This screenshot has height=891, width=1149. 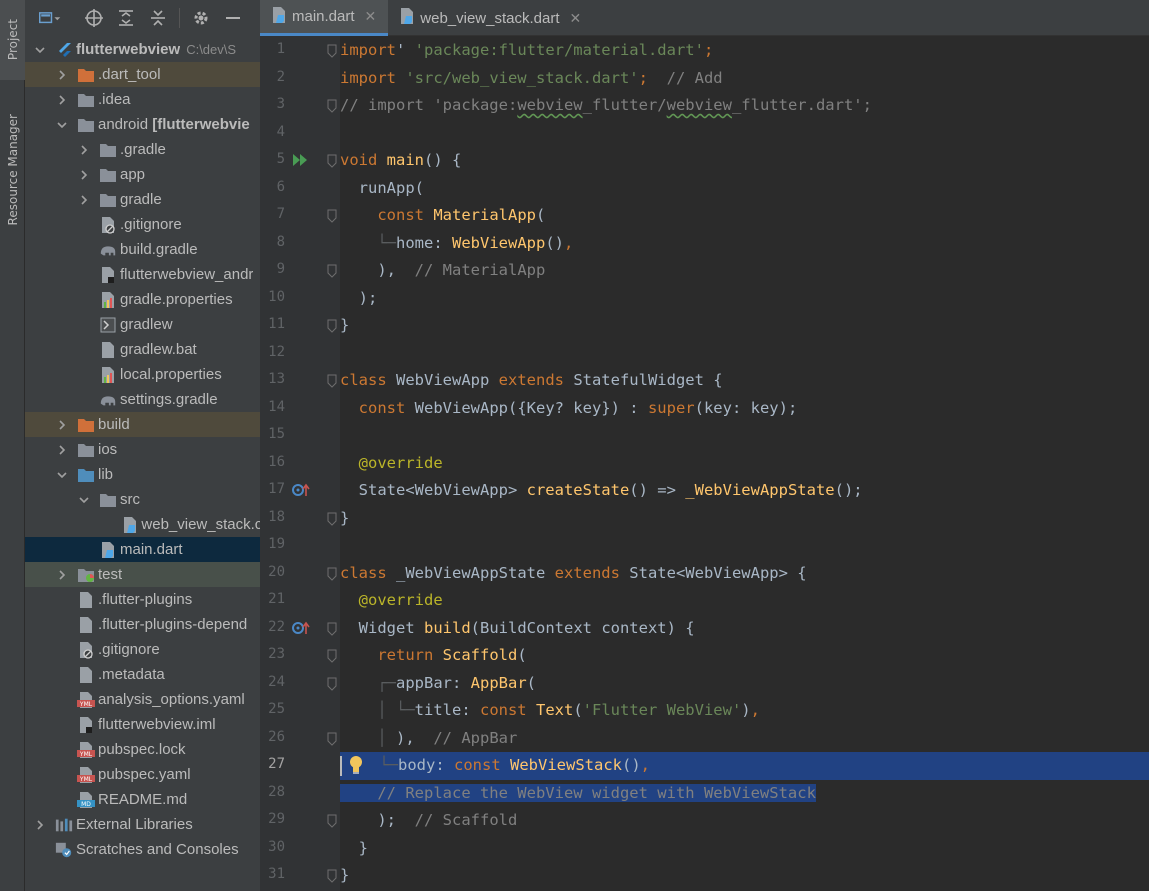 I want to click on tree-item-gradle-properties: gradle.properties, so click(x=142, y=299).